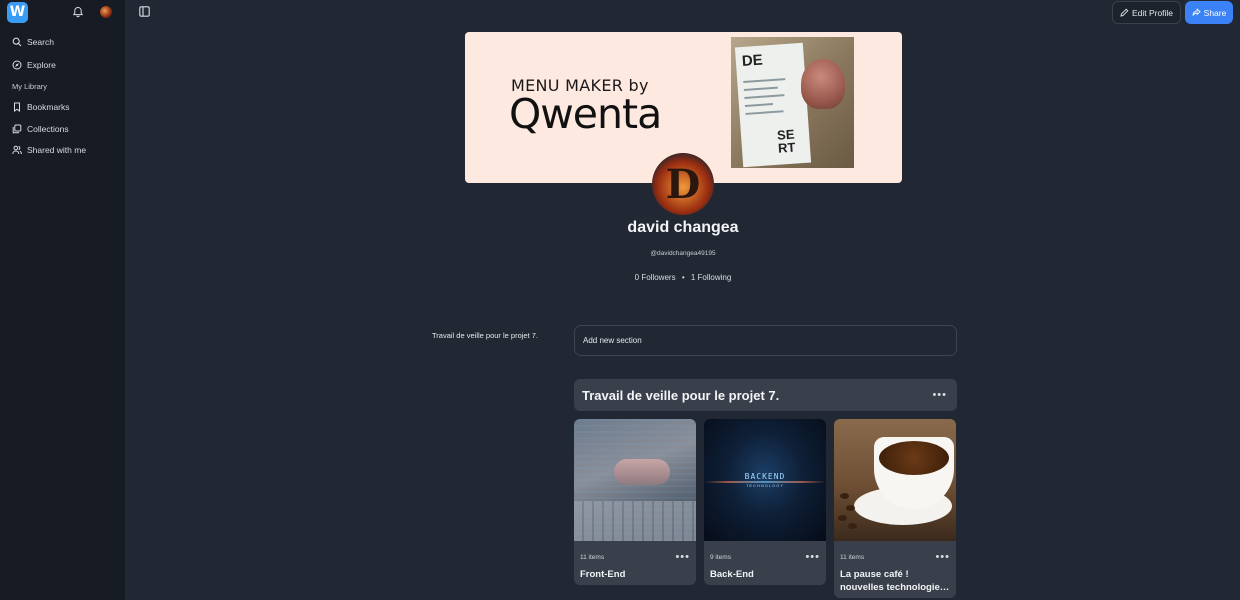 This screenshot has width=1240, height=600. What do you see at coordinates (78, 12) in the screenshot?
I see `bell-icon` at bounding box center [78, 12].